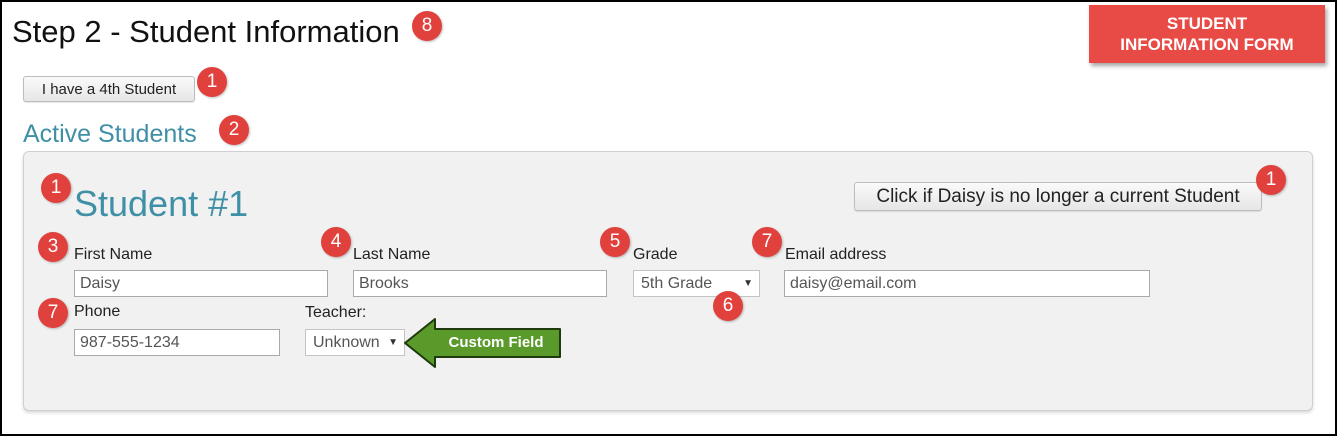  What do you see at coordinates (97, 311) in the screenshot?
I see `phone-label: Phone` at bounding box center [97, 311].